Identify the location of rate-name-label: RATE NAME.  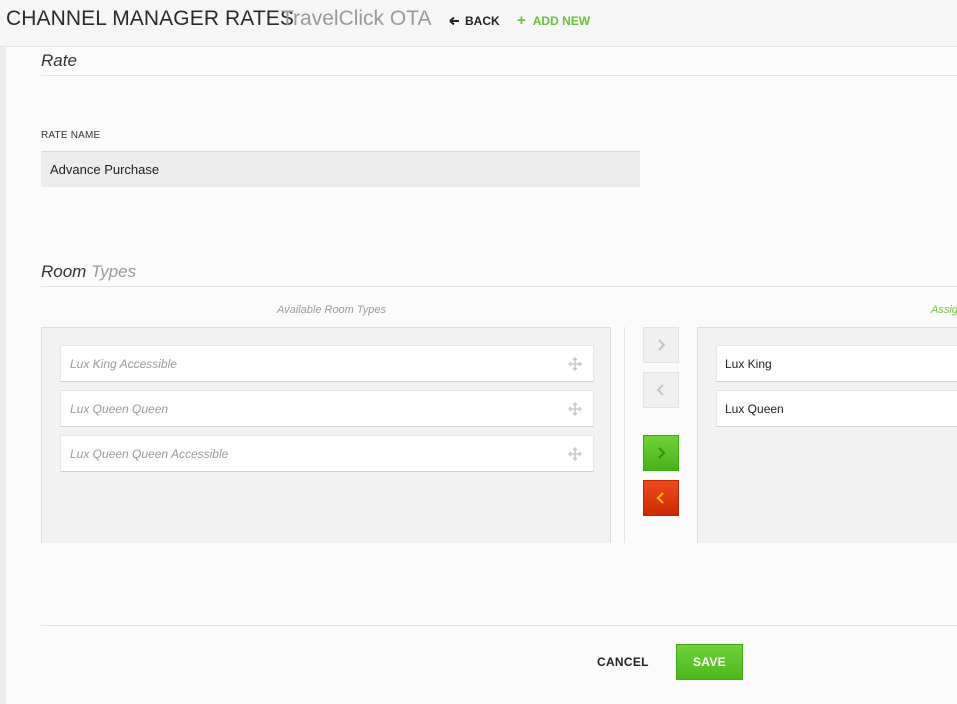
(71, 135).